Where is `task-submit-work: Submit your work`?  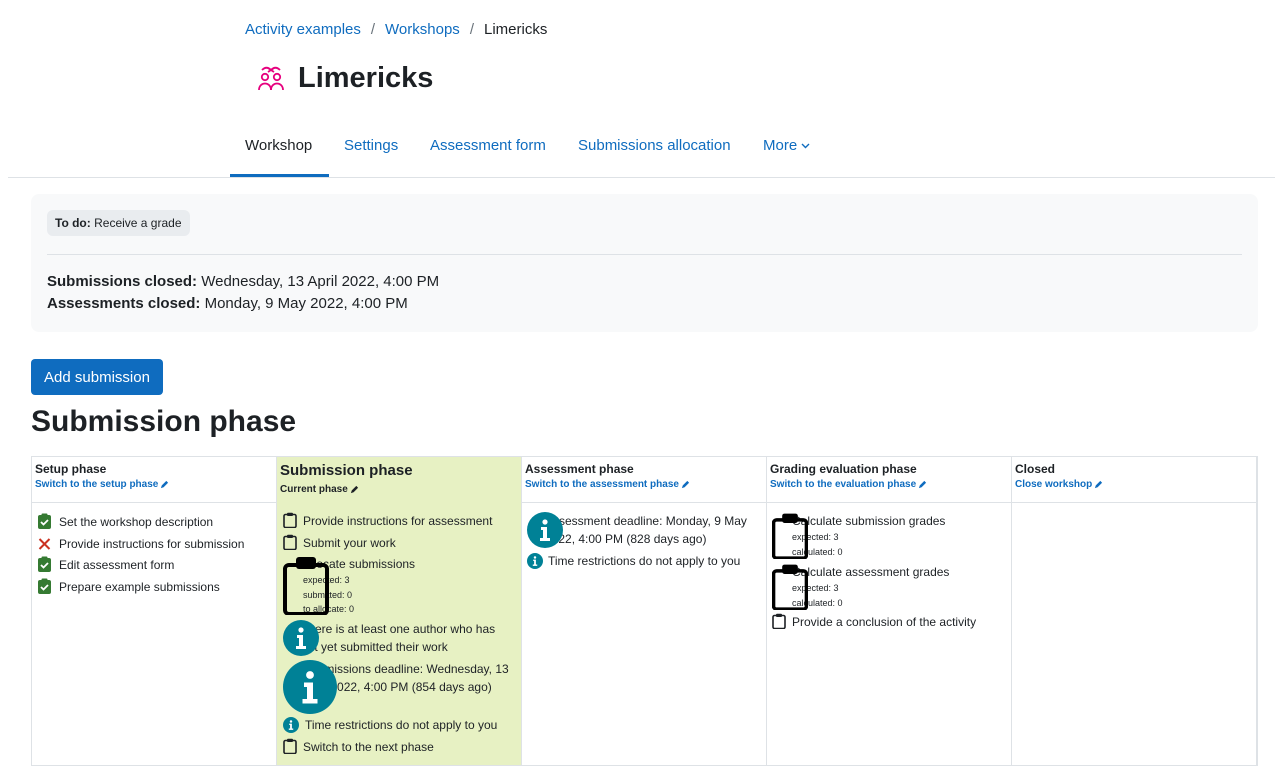
task-submit-work: Submit your work is located at coordinates (339, 543).